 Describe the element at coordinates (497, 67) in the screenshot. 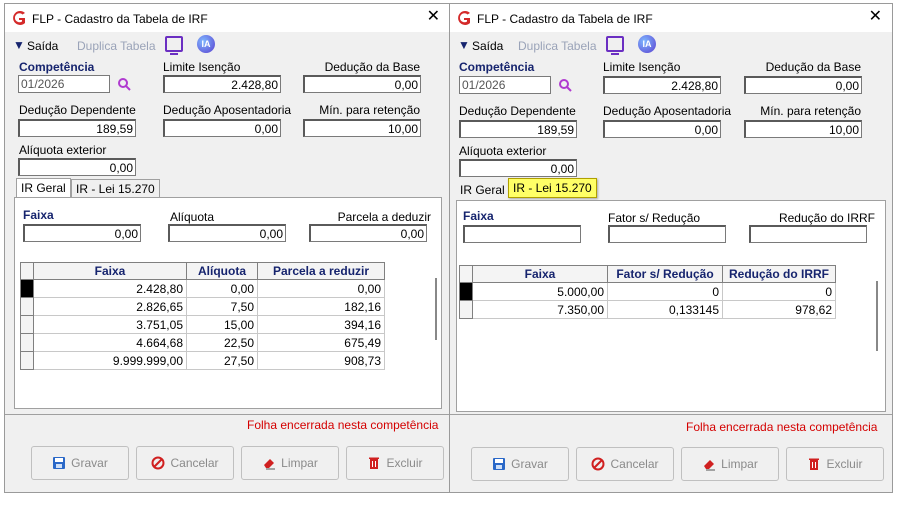

I see `competencia-label: Competência` at that location.